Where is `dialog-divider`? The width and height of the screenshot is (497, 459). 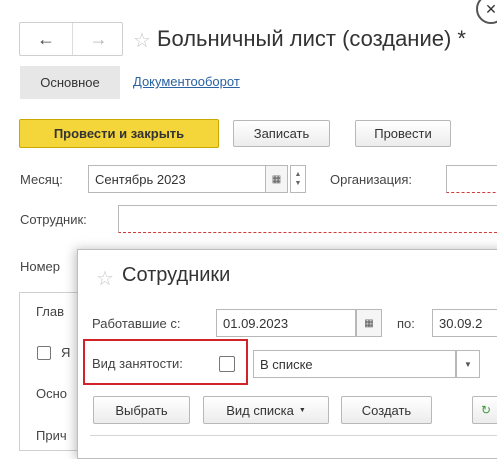 dialog-divider is located at coordinates (293, 435).